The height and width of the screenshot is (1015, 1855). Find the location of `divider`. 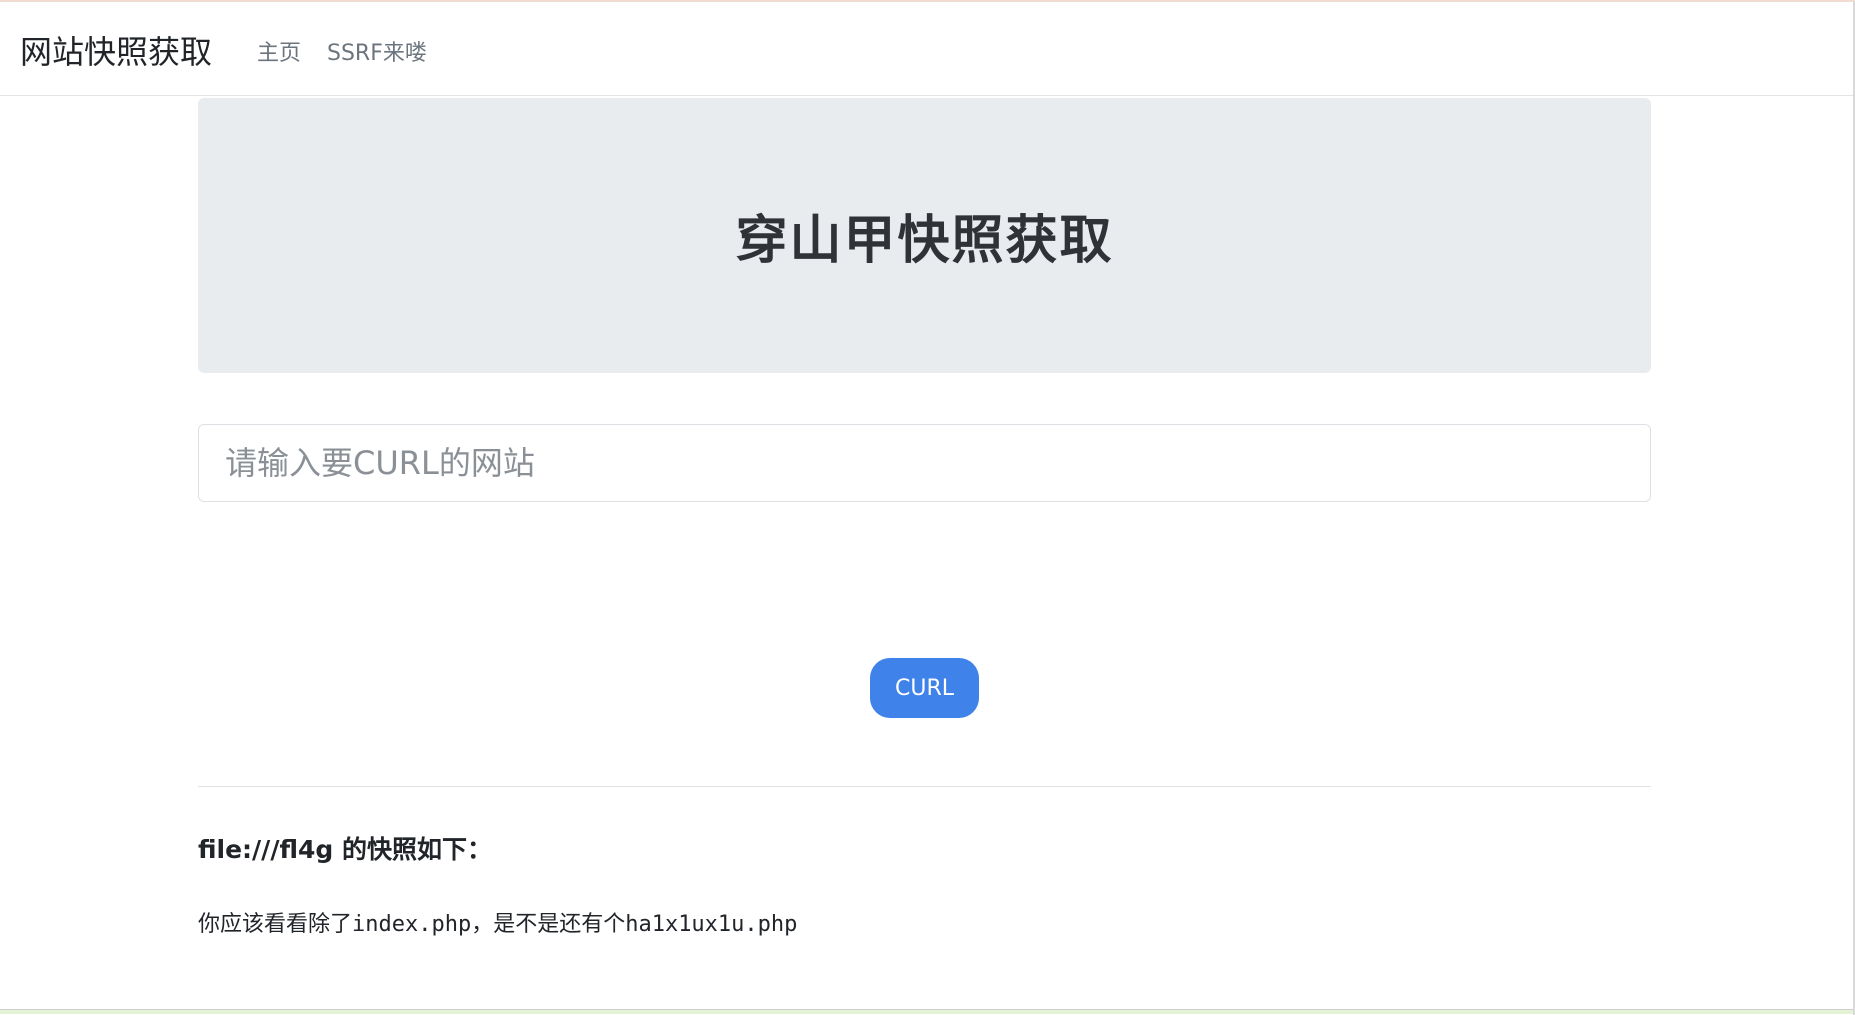

divider is located at coordinates (924, 786).